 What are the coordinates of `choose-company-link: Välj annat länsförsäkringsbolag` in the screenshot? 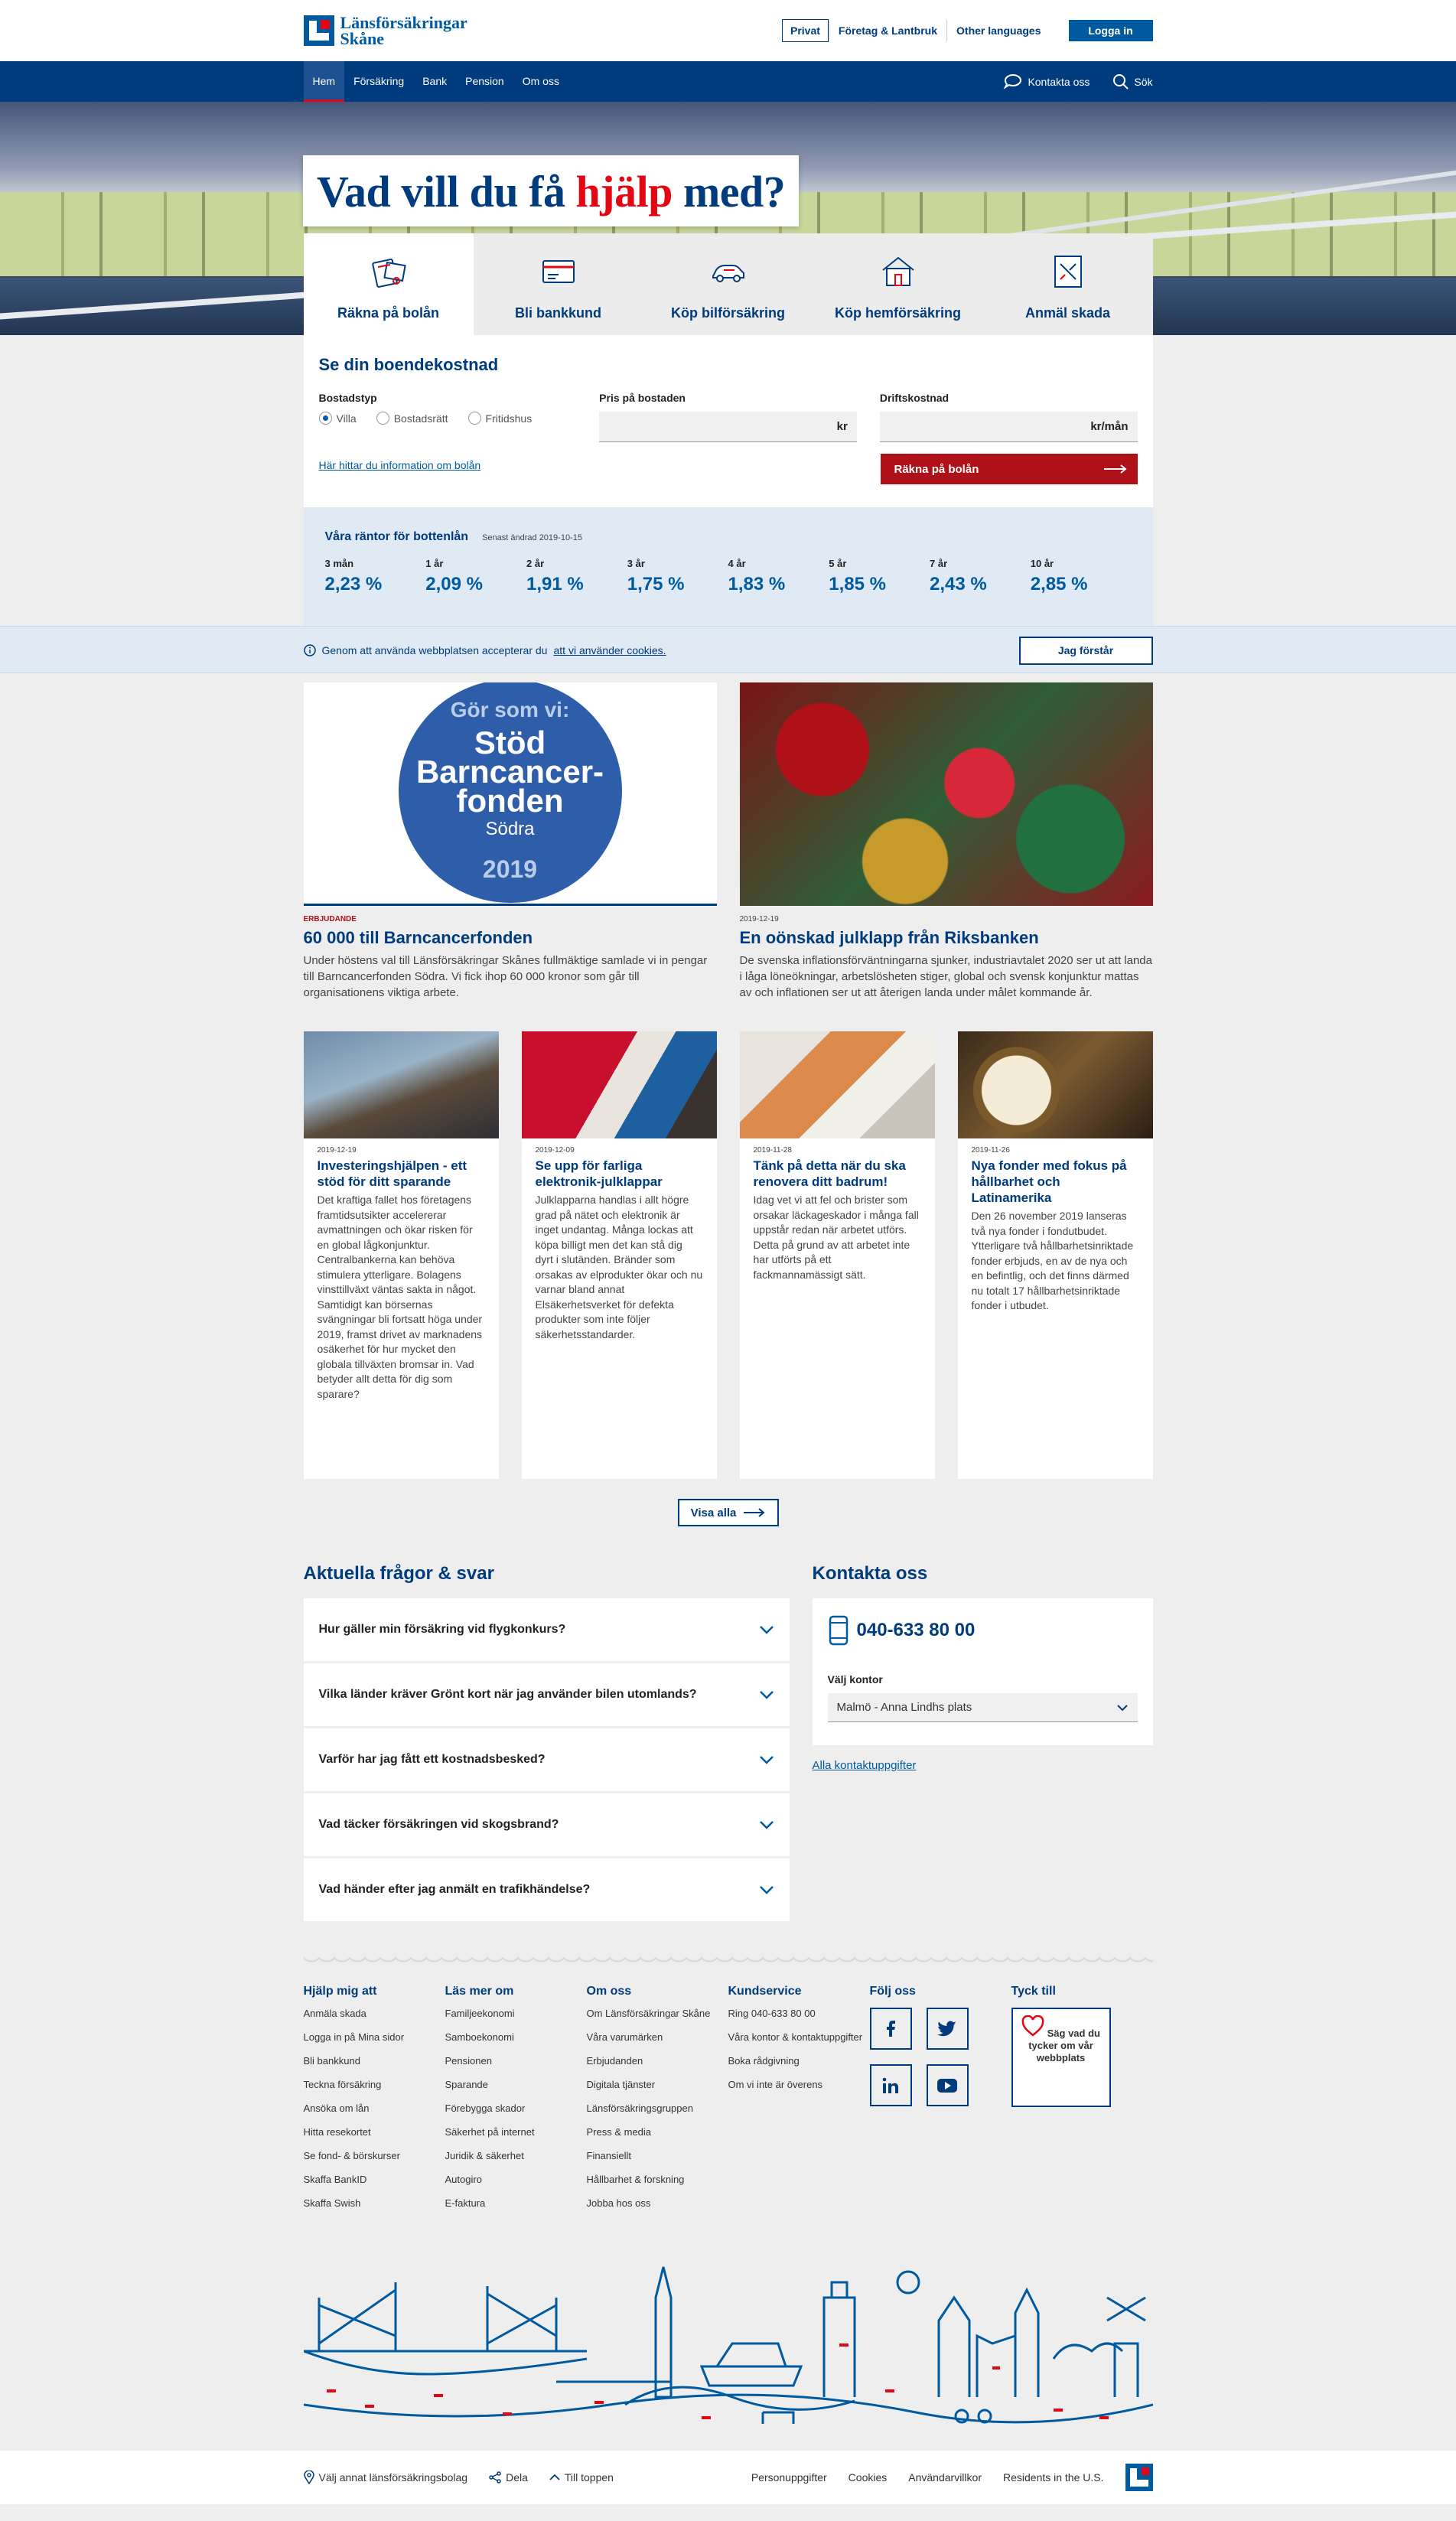 It's located at (385, 2477).